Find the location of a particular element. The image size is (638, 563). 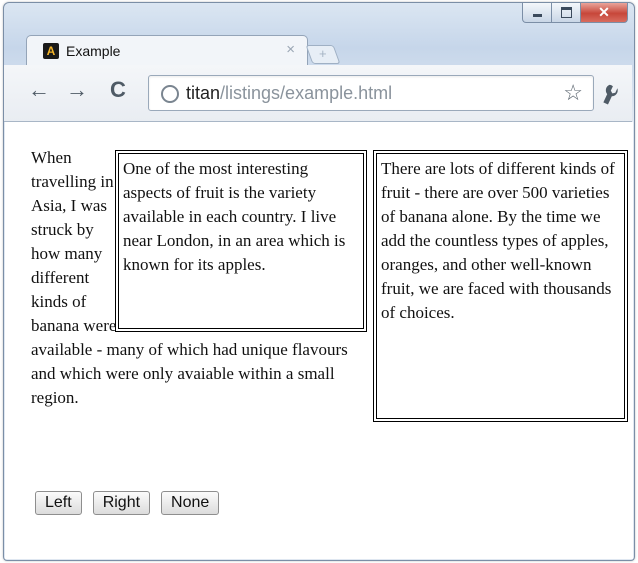

close-icon: ✕ is located at coordinates (604, 12).